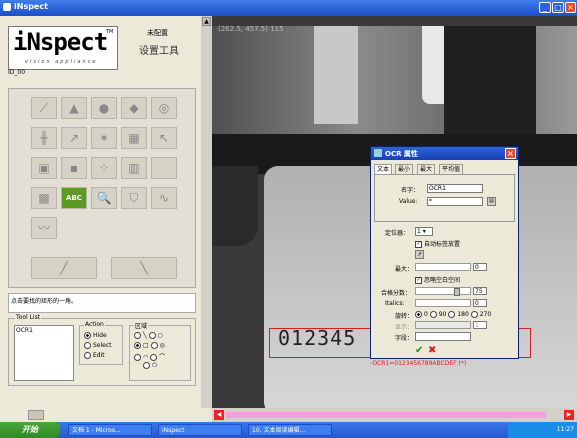 The width and height of the screenshot is (577, 438). Describe the element at coordinates (94, 355) in the screenshot. I see `action-edit: Edit` at that location.